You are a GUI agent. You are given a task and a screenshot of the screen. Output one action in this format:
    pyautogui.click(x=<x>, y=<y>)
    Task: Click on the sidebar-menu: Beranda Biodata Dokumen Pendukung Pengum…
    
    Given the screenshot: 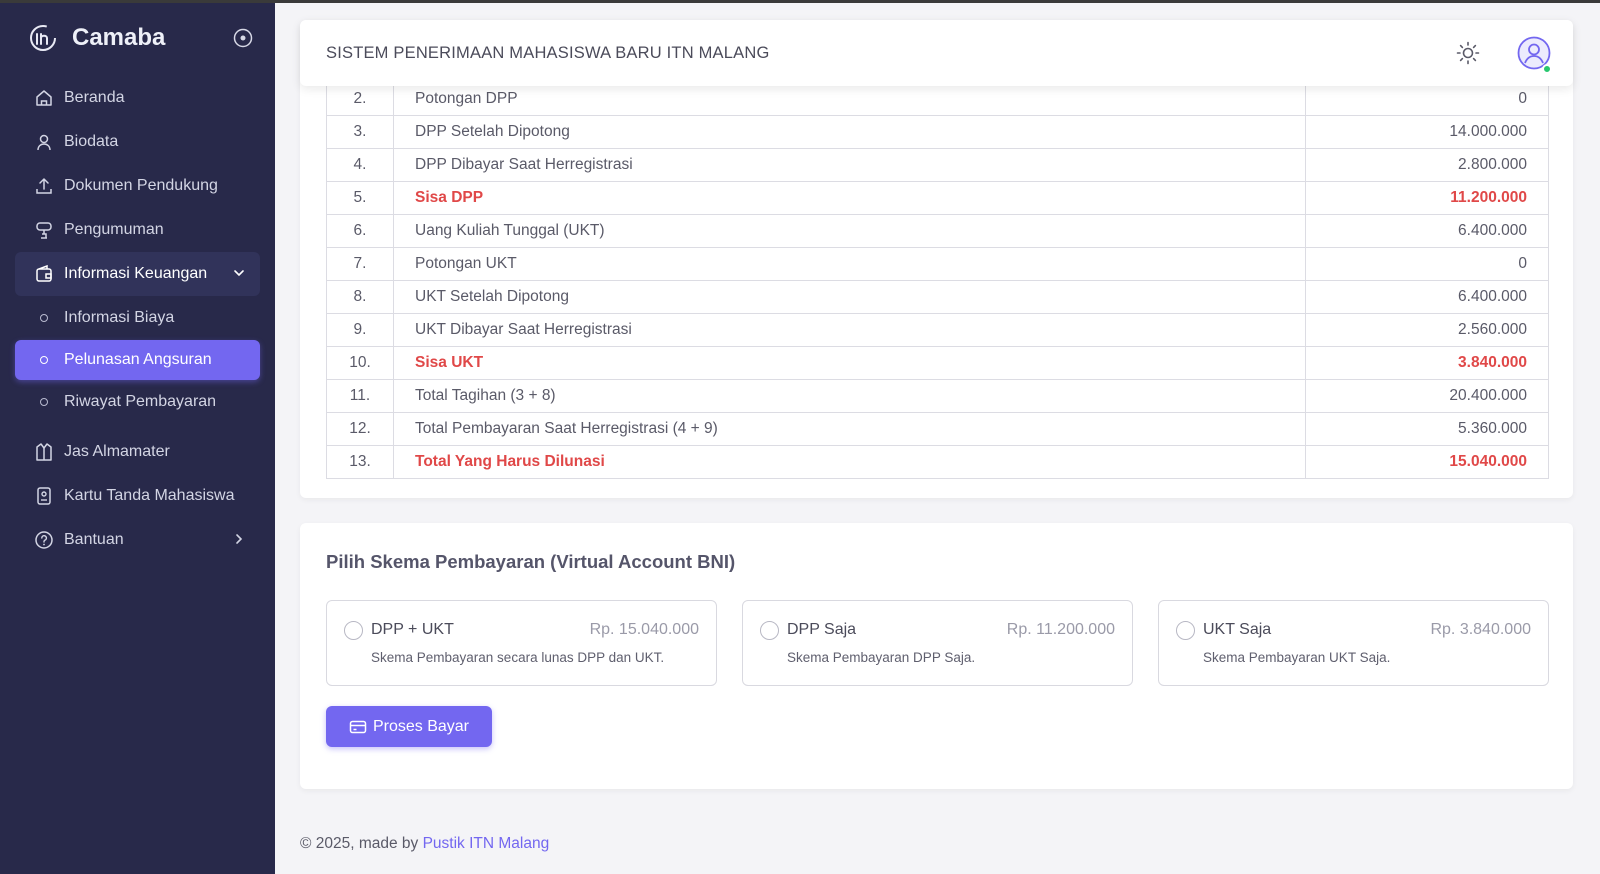 What is the action you would take?
    pyautogui.click(x=137, y=319)
    